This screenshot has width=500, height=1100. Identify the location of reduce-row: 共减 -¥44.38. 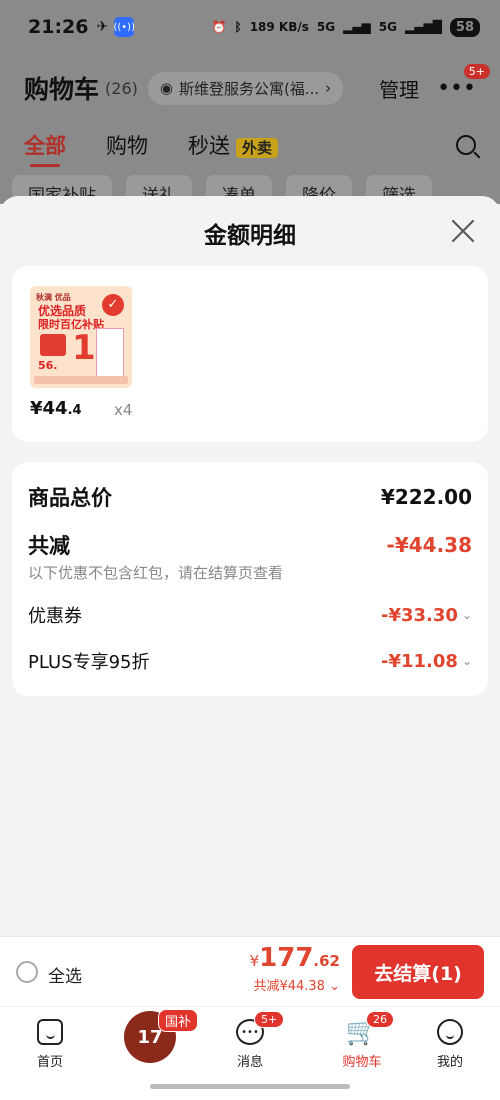
(250, 545).